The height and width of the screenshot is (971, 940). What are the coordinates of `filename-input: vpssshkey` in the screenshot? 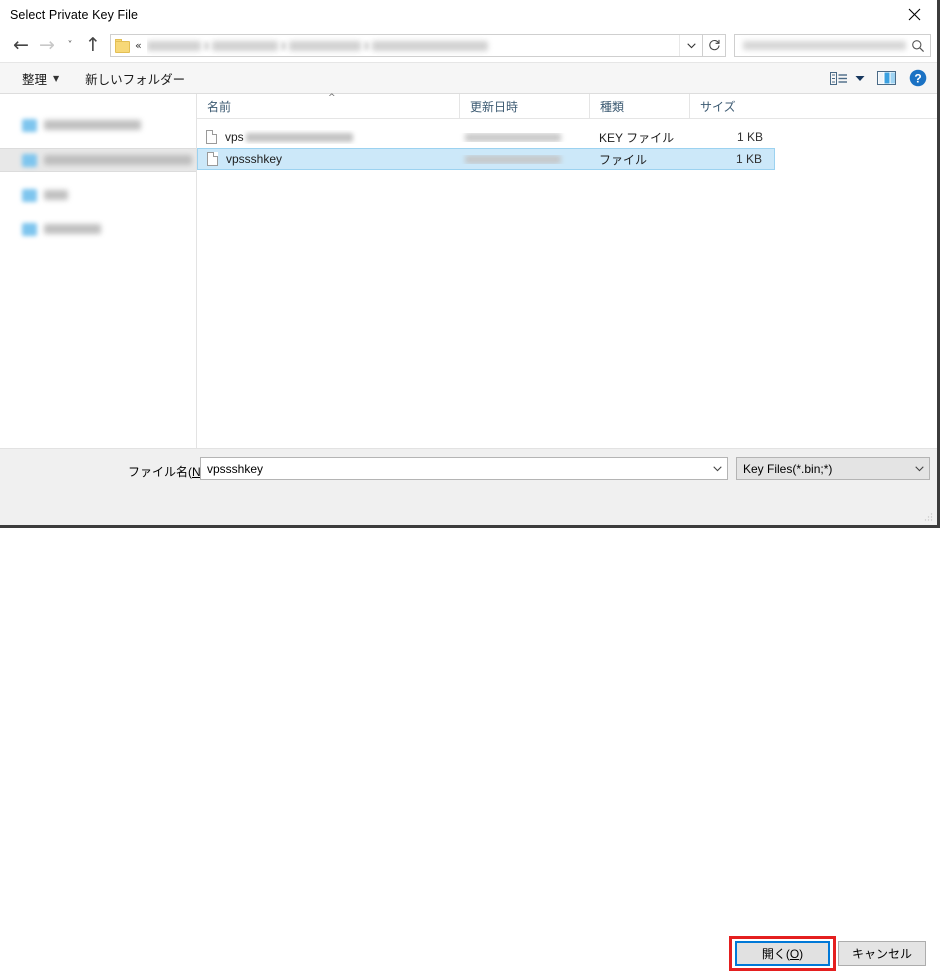 It's located at (464, 468).